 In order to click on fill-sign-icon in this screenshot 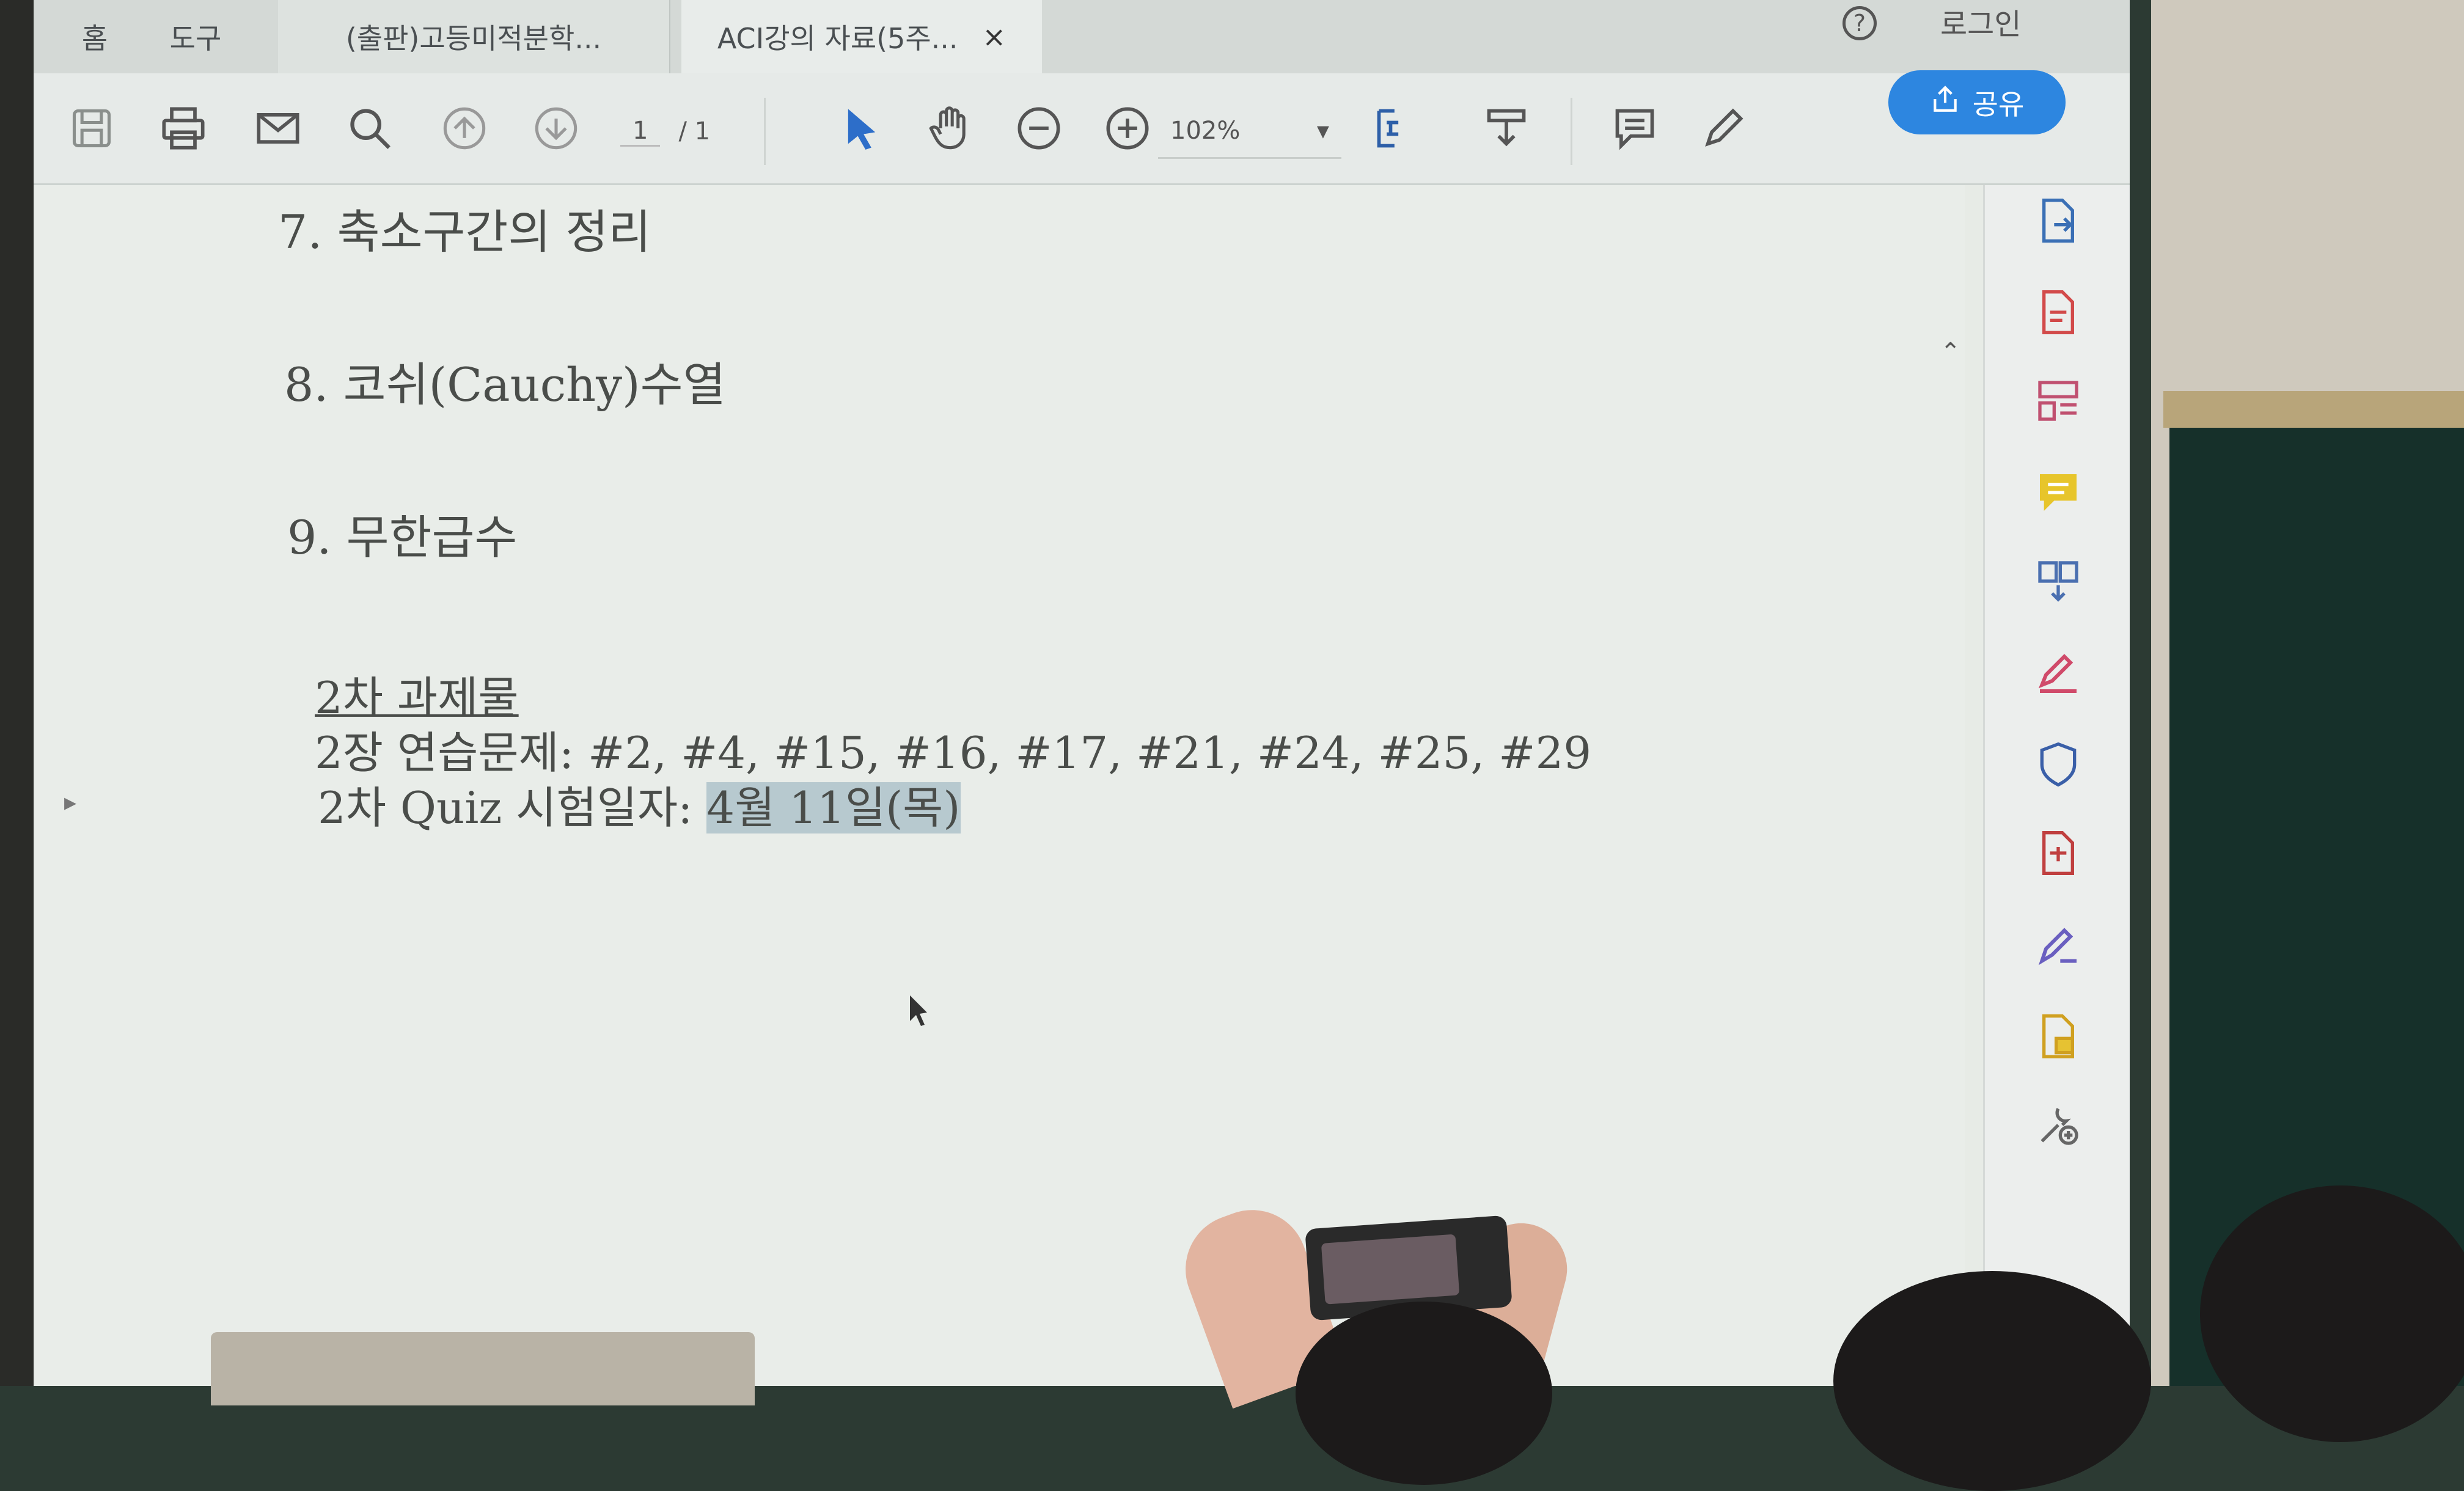, I will do `click(2058, 672)`.